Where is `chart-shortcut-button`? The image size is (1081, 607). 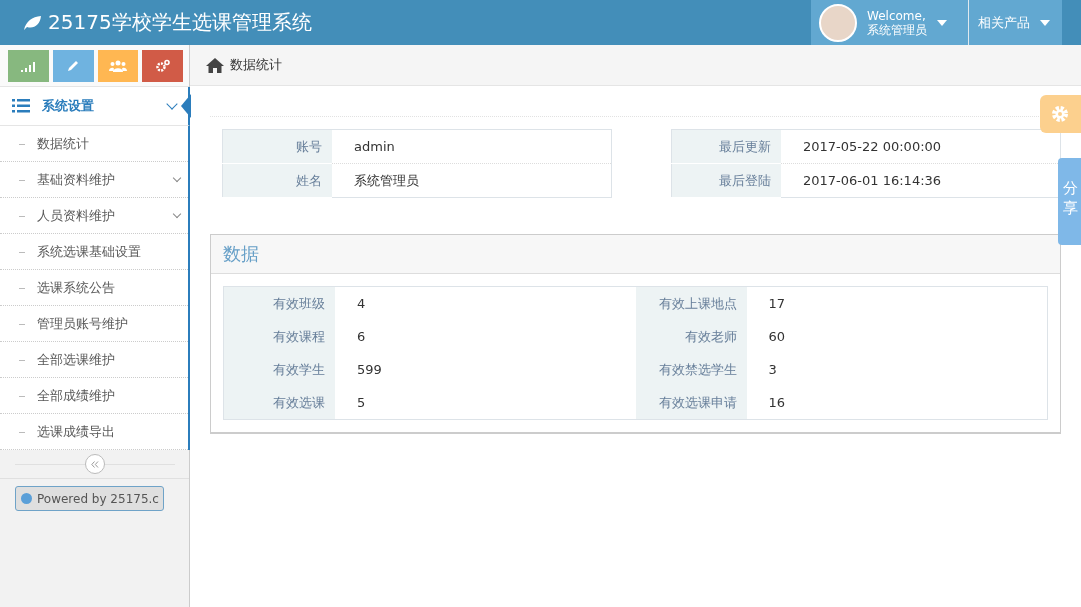 chart-shortcut-button is located at coordinates (28, 66).